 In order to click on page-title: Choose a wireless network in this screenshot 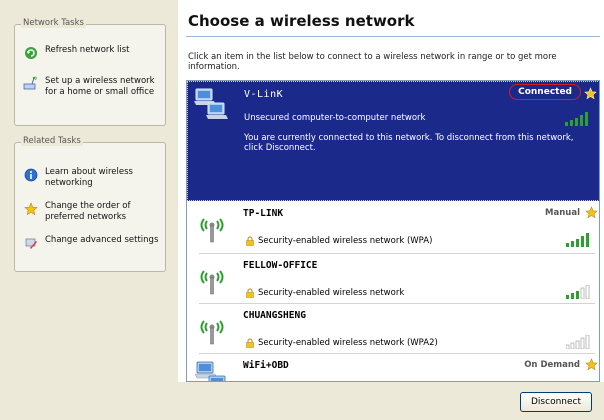, I will do `click(301, 21)`.